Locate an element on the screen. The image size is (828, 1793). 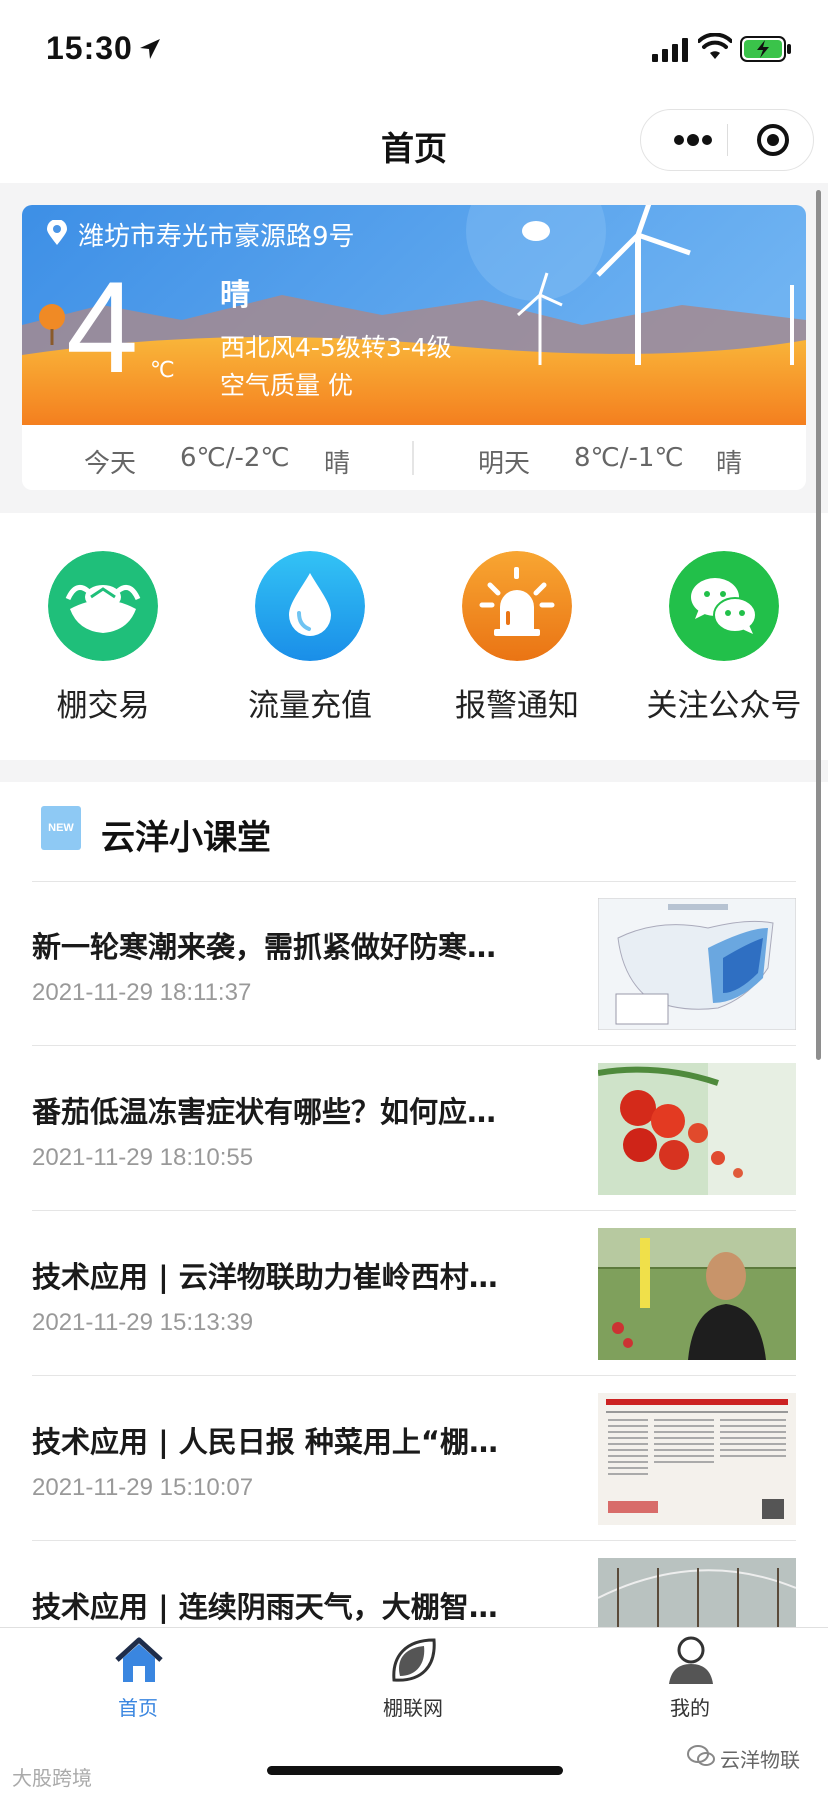
today-range: 6℃/-2℃ is located at coordinates (235, 458).